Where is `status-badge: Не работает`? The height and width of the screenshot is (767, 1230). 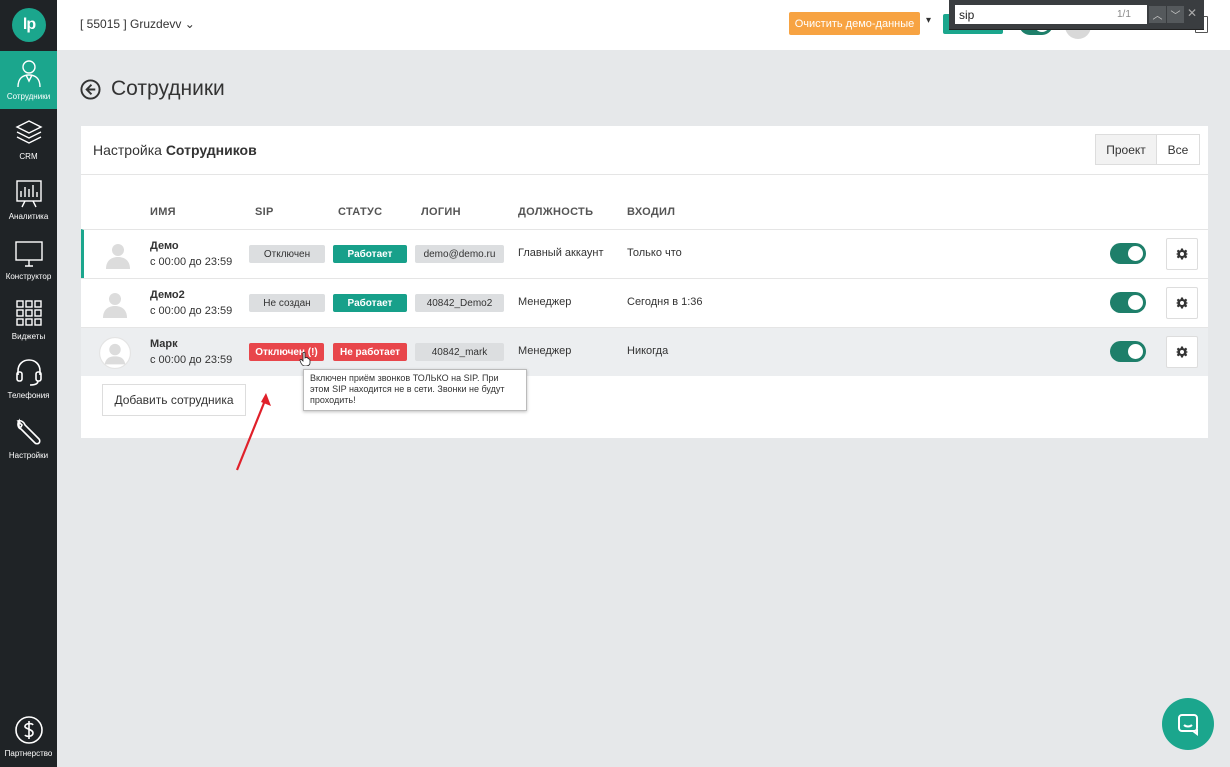 status-badge: Не работает is located at coordinates (370, 352).